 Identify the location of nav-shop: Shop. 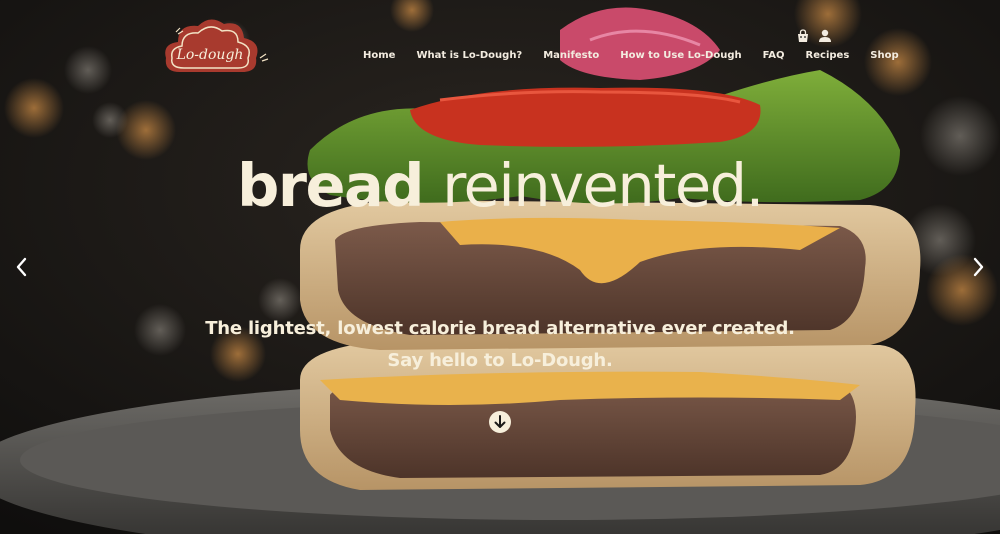
(884, 55).